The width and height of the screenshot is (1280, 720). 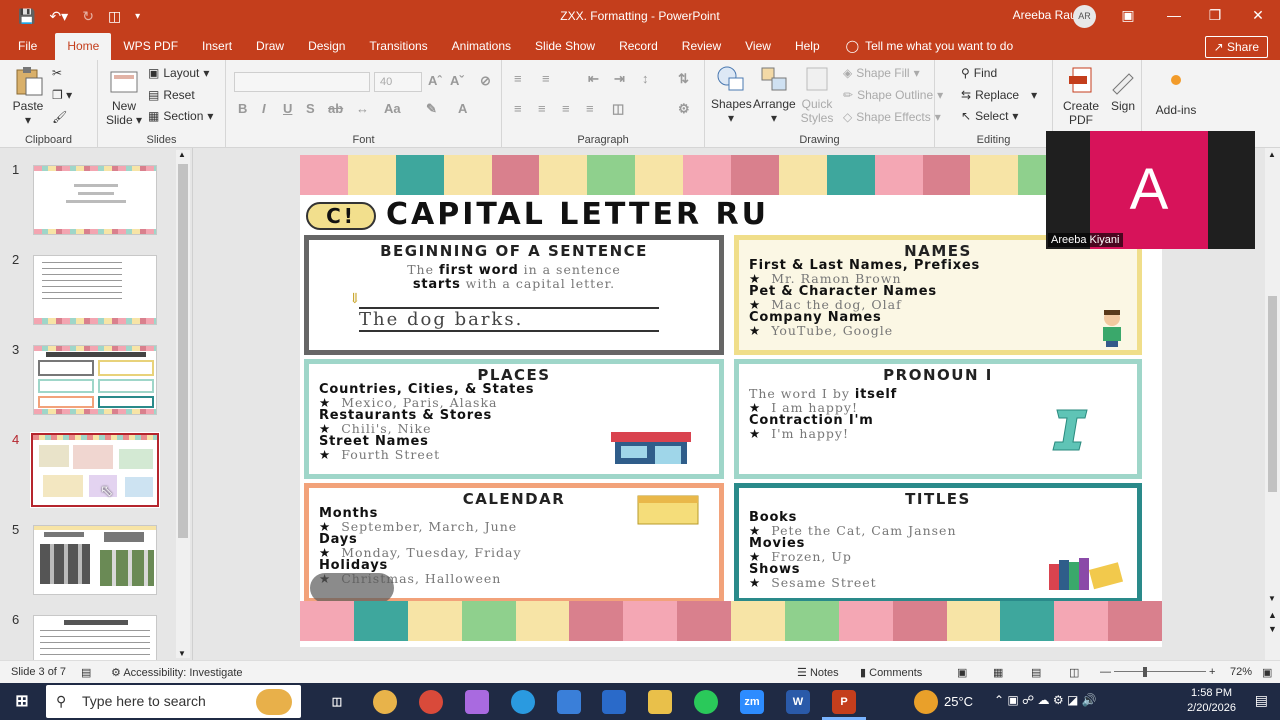 I want to click on comments-button: ▮ Comments, so click(x=891, y=672).